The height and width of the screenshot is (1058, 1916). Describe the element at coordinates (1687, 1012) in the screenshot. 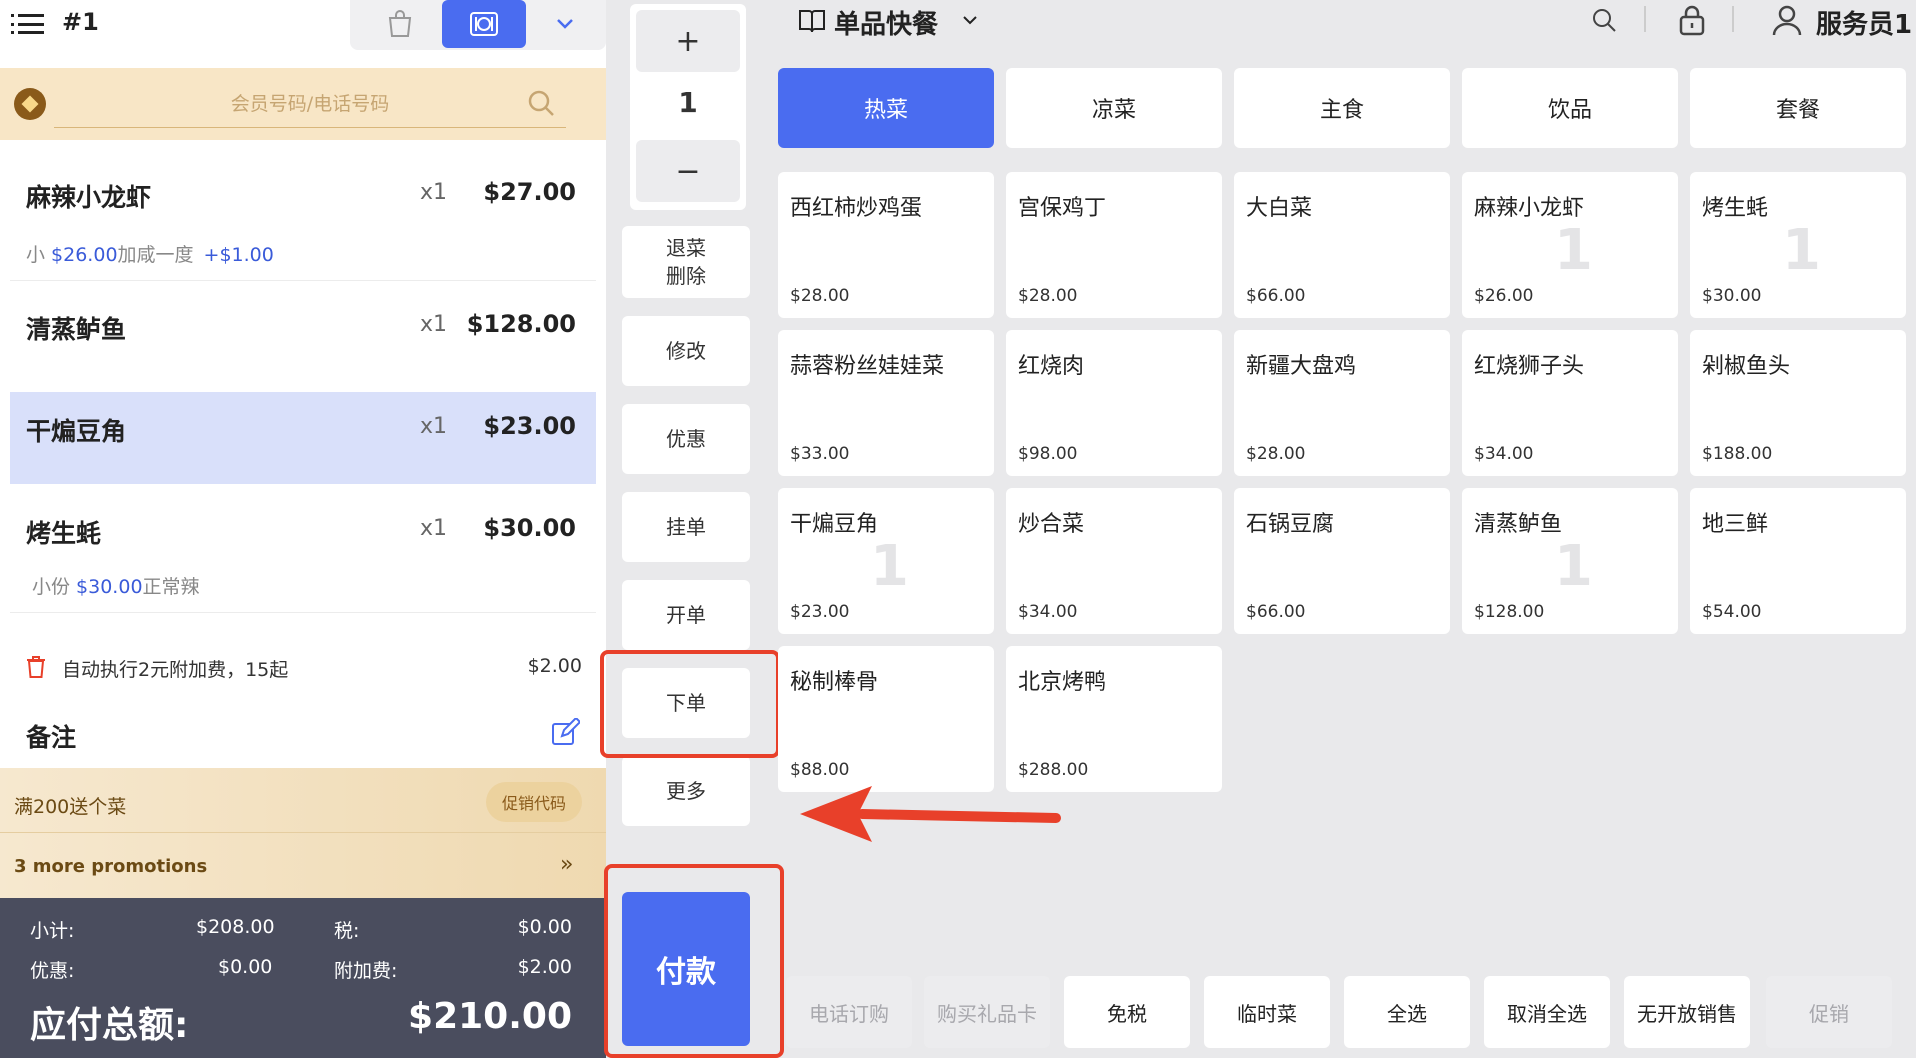

I see `no-open-sale-button: 无开放销售` at that location.